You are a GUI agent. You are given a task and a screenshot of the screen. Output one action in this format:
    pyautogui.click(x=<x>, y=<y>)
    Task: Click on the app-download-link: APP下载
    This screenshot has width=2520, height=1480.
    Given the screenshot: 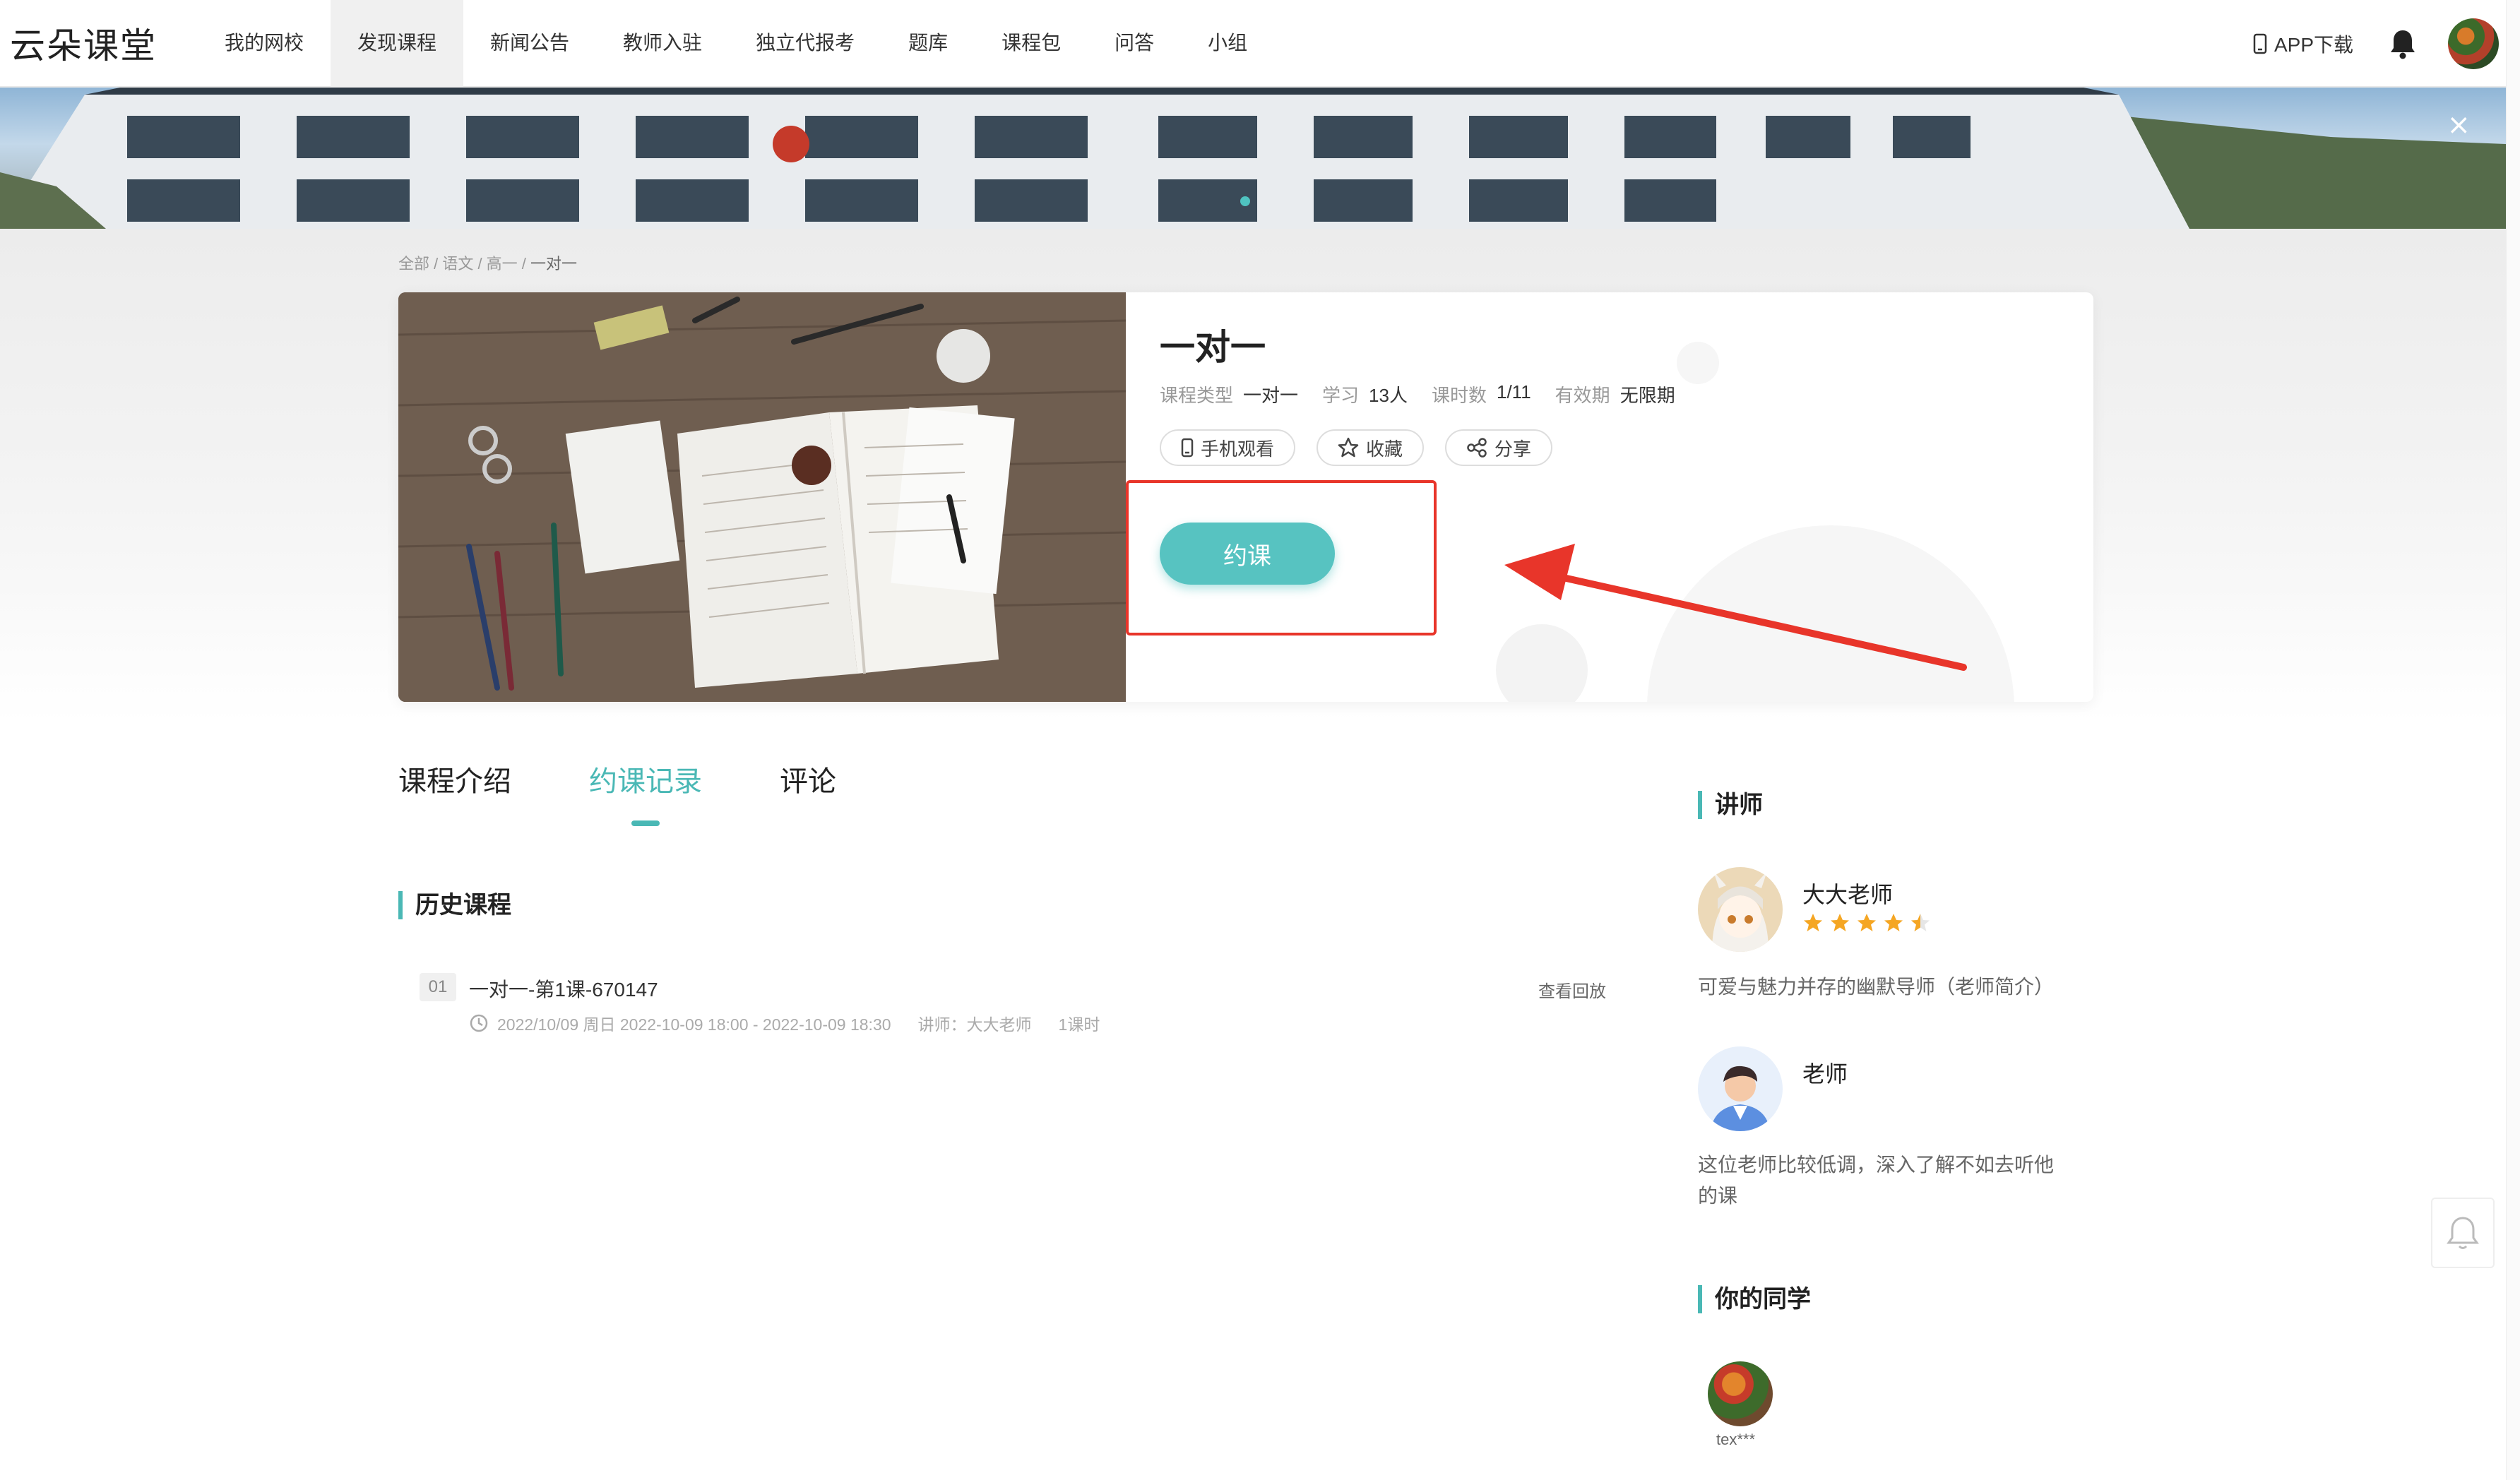 What is the action you would take?
    pyautogui.click(x=2303, y=44)
    